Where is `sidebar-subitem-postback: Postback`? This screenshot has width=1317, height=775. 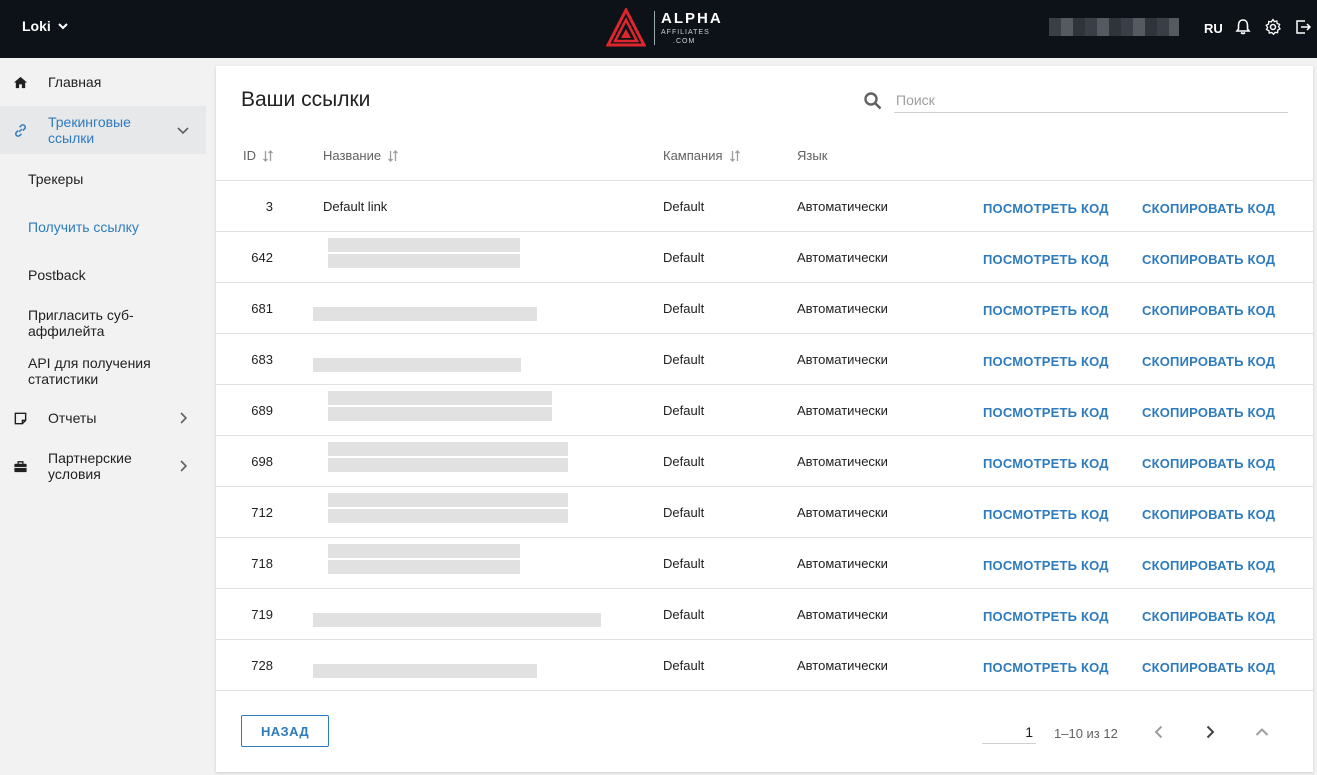
sidebar-subitem-postback: Postback is located at coordinates (57, 275).